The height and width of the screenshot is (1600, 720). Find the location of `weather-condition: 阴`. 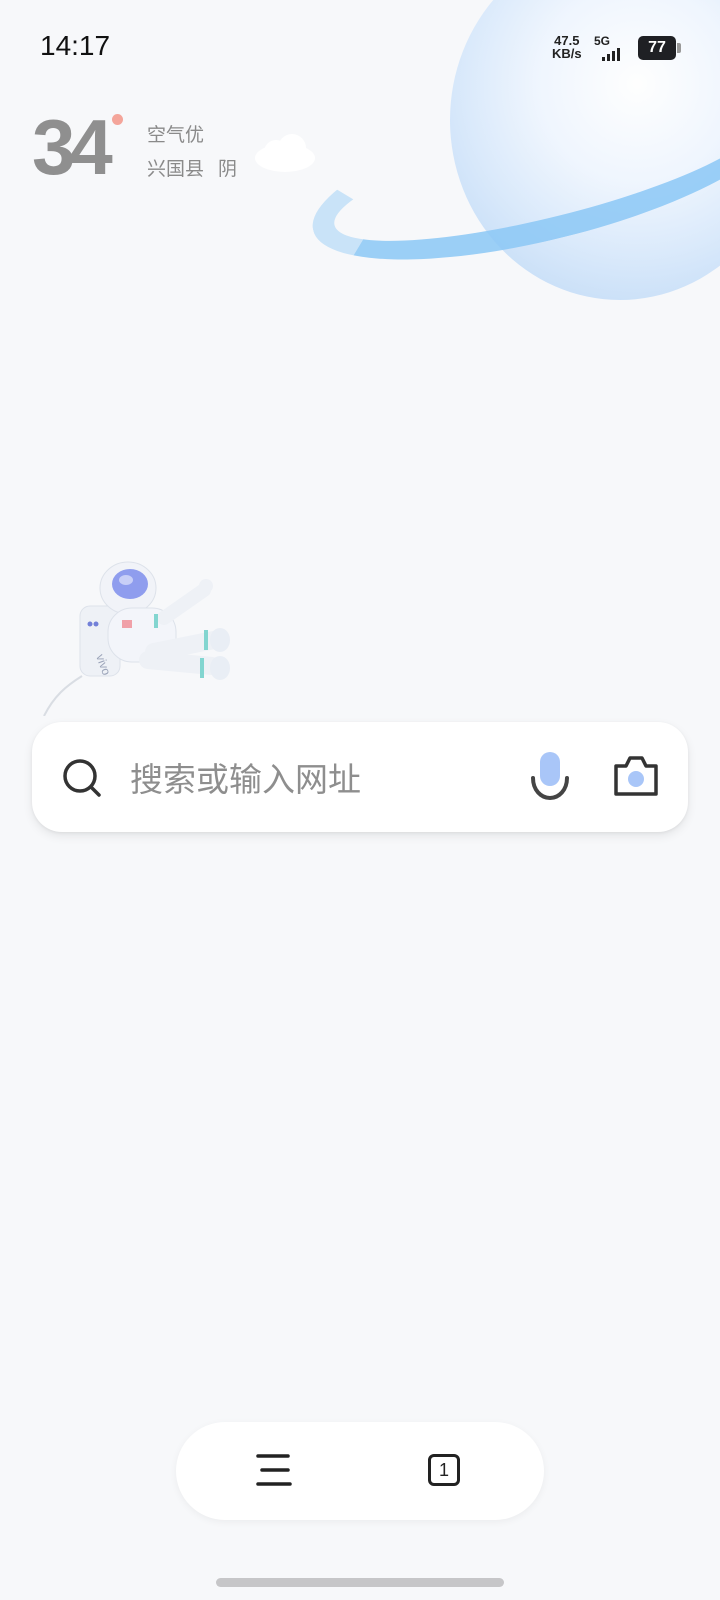

weather-condition: 阴 is located at coordinates (228, 169).